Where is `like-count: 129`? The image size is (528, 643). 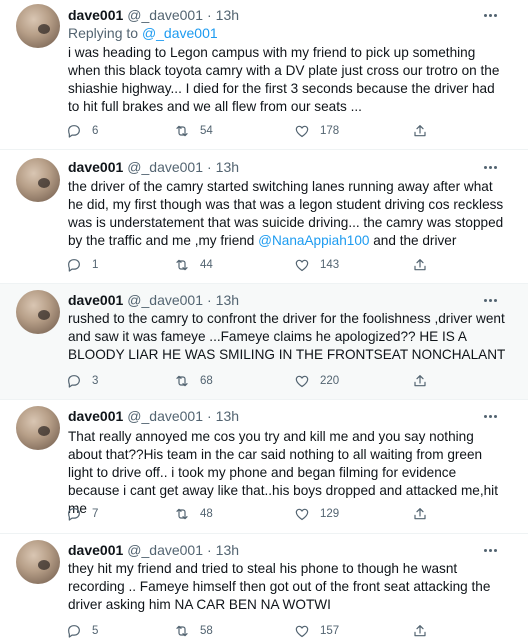
like-count: 129 is located at coordinates (330, 514).